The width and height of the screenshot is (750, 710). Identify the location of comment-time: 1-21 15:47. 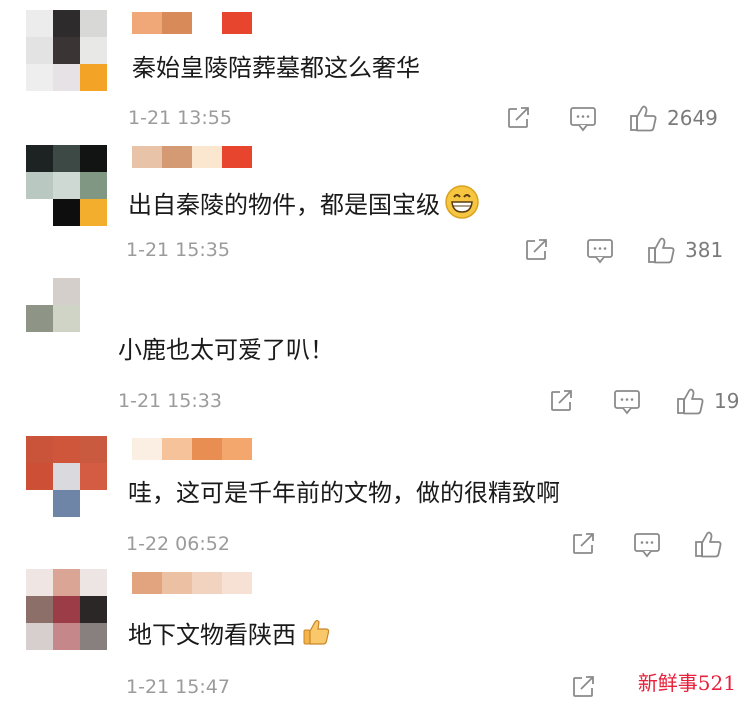
(178, 687).